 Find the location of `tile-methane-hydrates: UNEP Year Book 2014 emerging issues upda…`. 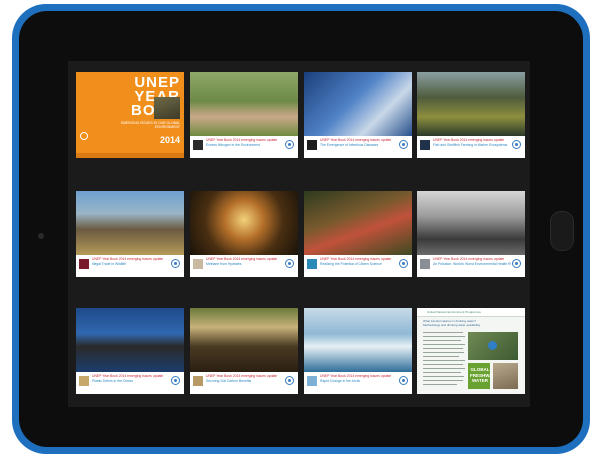

tile-methane-hydrates: UNEP Year Book 2014 emerging issues upda… is located at coordinates (244, 234).